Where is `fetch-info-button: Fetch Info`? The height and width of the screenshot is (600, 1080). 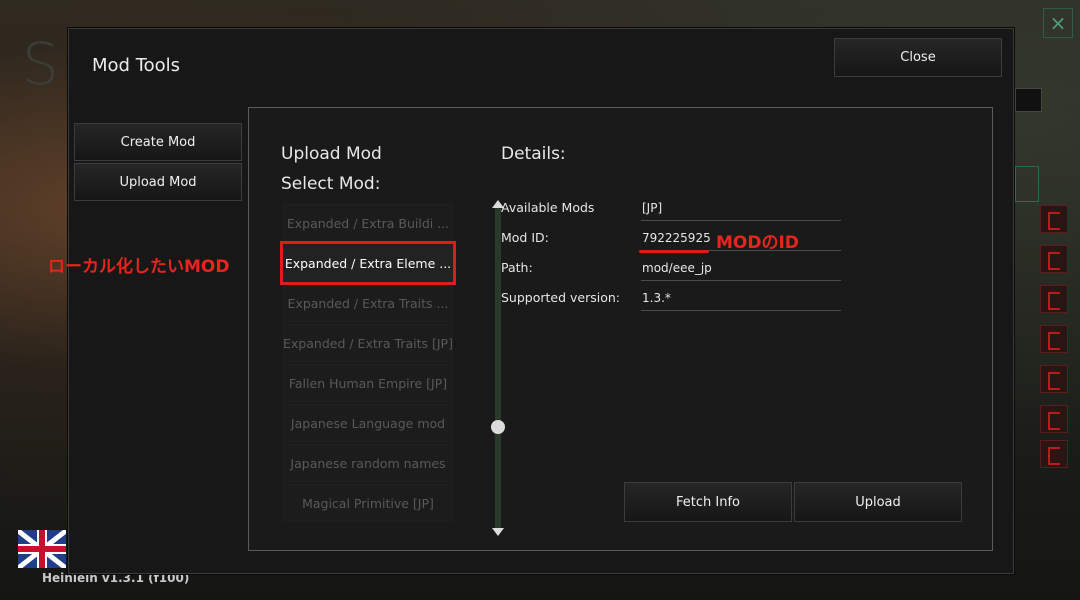
fetch-info-button: Fetch Info is located at coordinates (708, 502).